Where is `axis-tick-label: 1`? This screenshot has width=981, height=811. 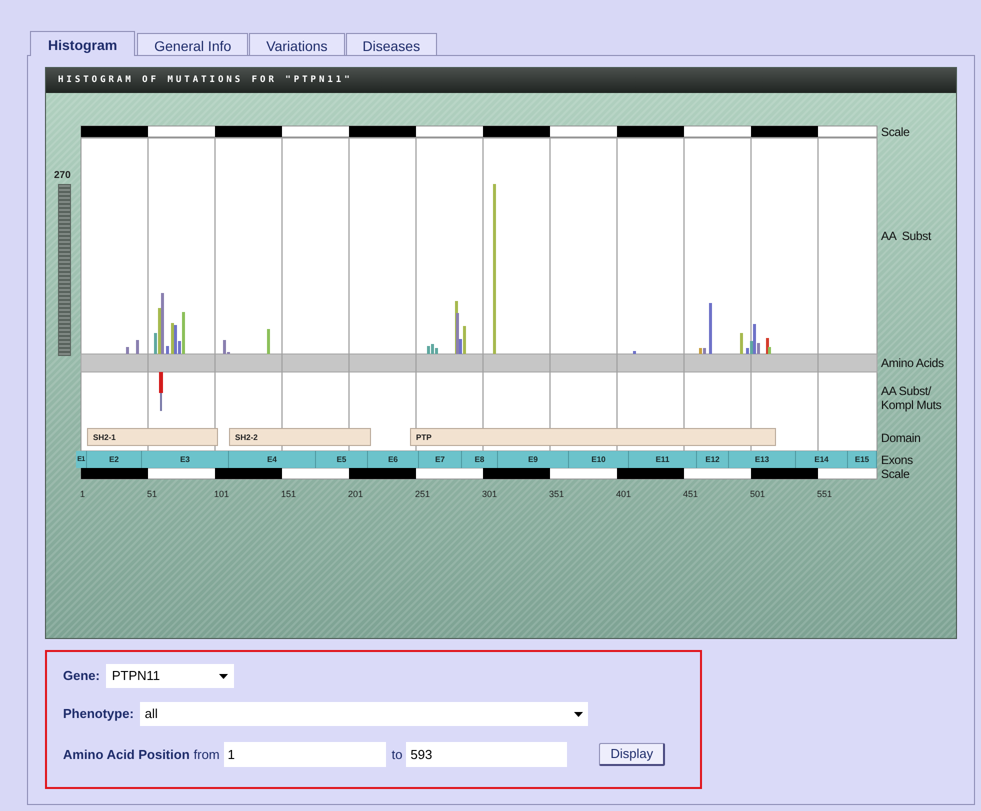 axis-tick-label: 1 is located at coordinates (83, 494).